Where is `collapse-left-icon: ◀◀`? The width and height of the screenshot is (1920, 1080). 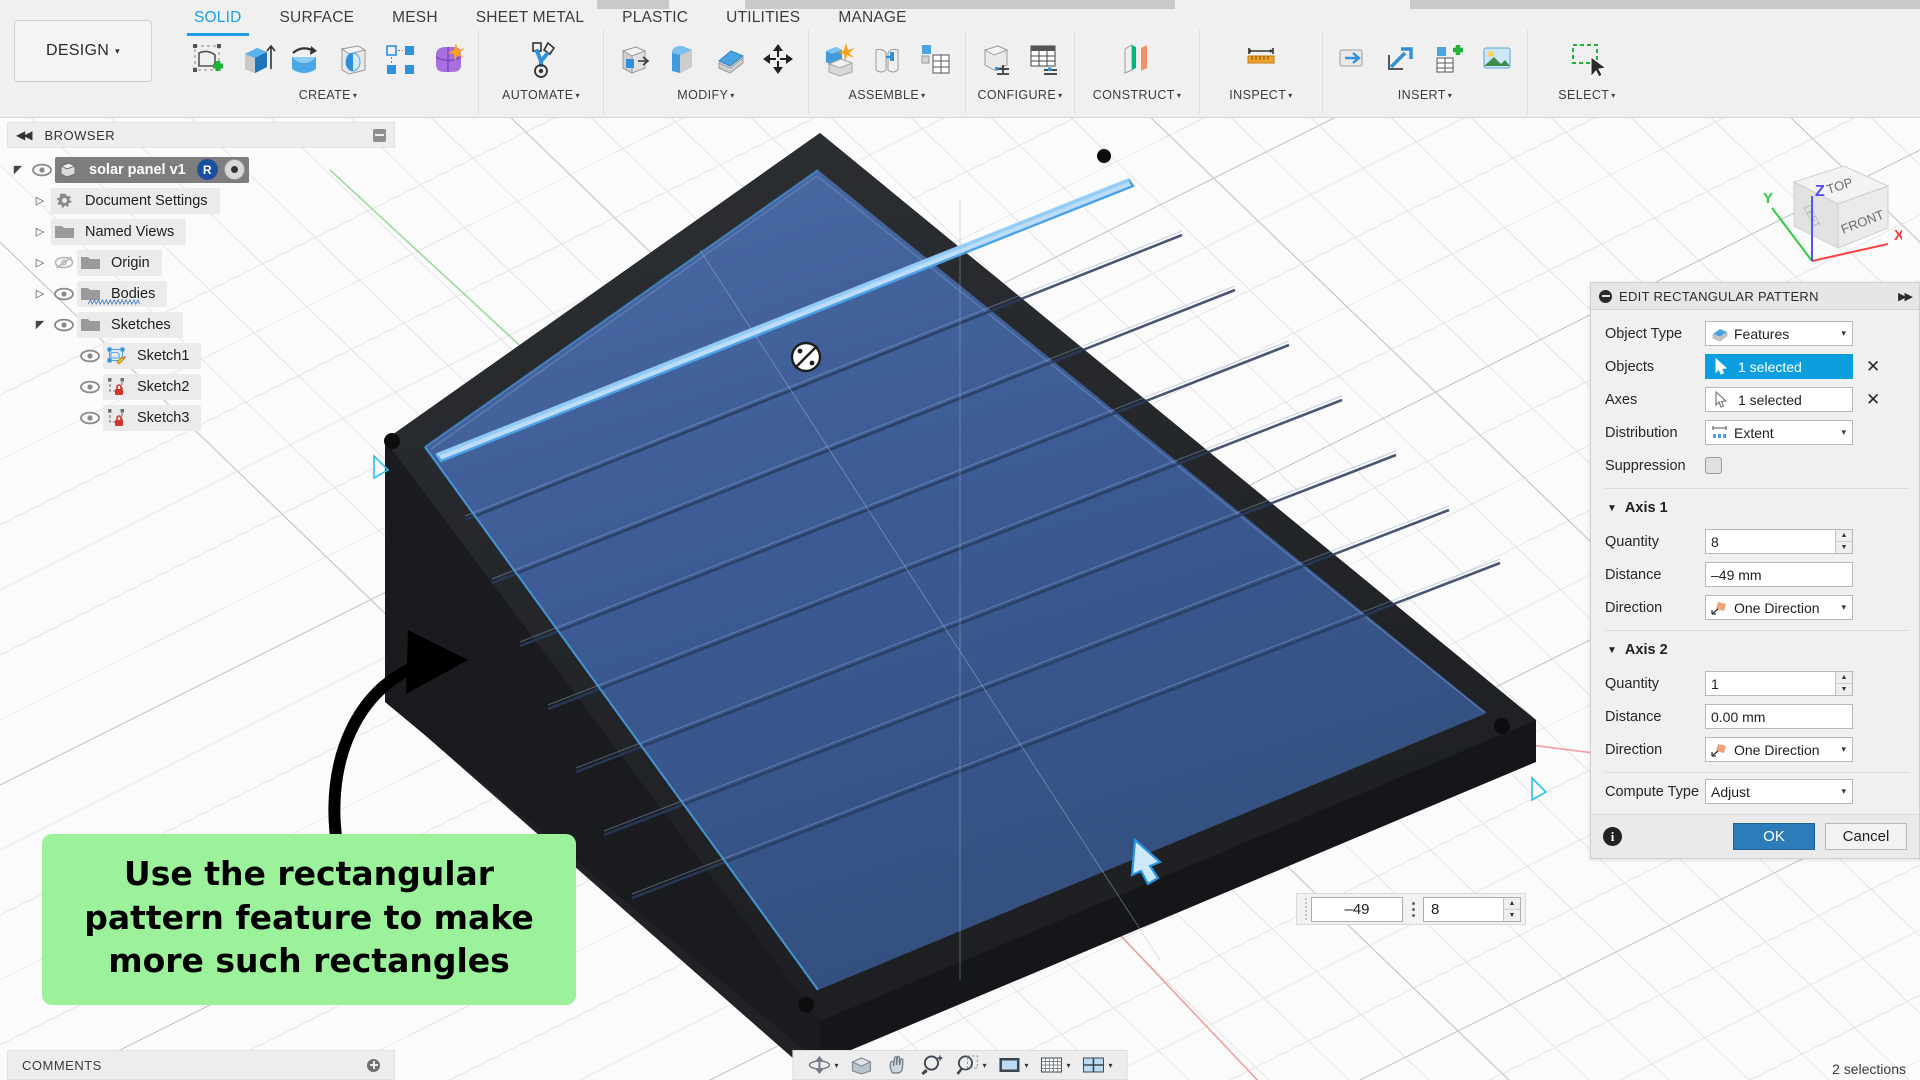 collapse-left-icon: ◀◀ is located at coordinates (24, 135).